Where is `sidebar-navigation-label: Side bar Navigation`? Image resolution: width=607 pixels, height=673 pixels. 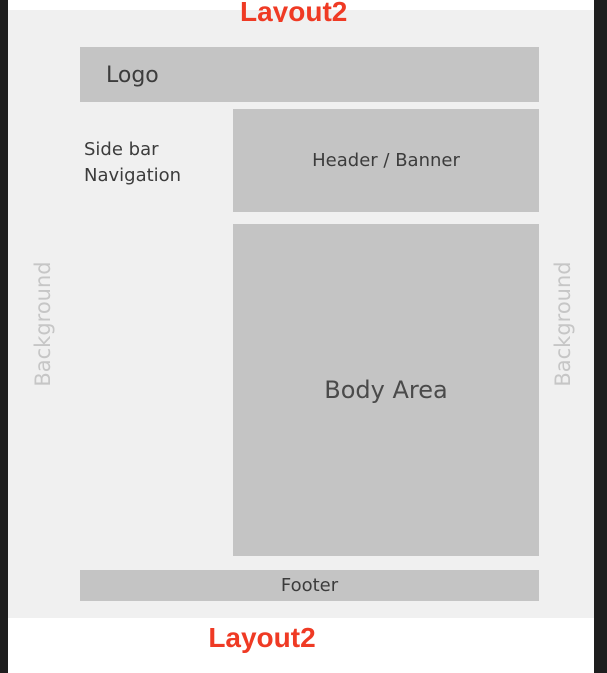 sidebar-navigation-label: Side bar Navigation is located at coordinates (154, 163).